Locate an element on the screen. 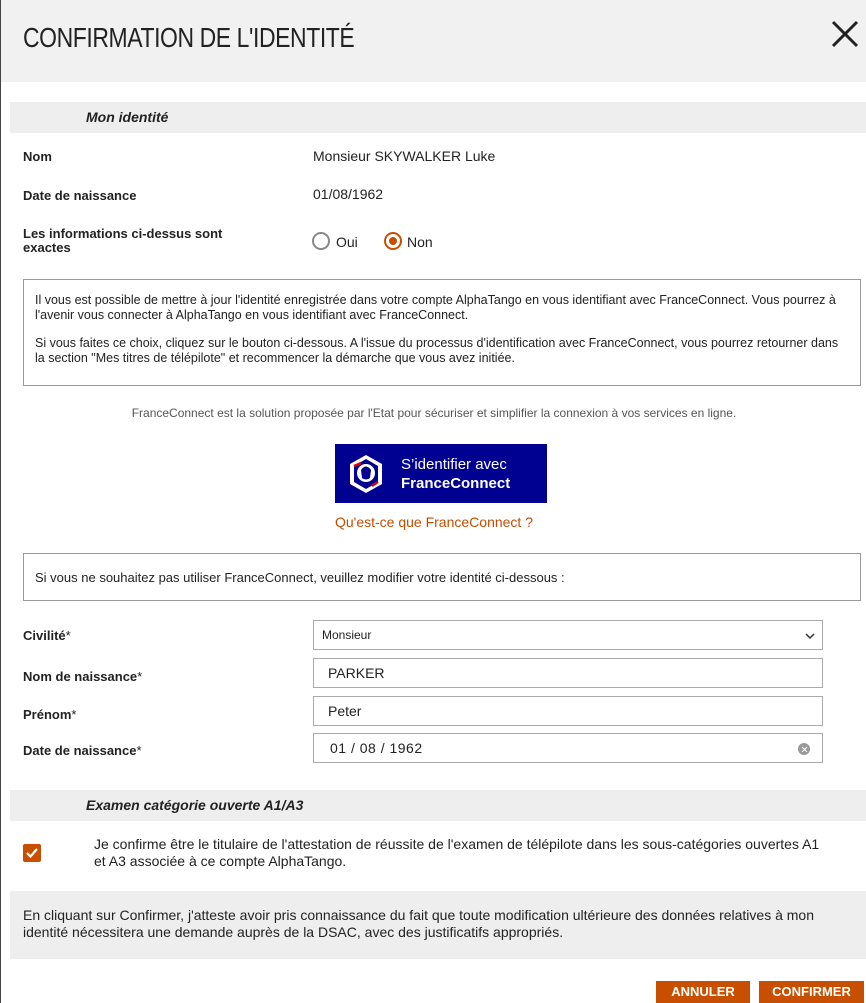 This screenshot has width=866, height=1003. confirm-exam-checkbox is located at coordinates (32, 853).